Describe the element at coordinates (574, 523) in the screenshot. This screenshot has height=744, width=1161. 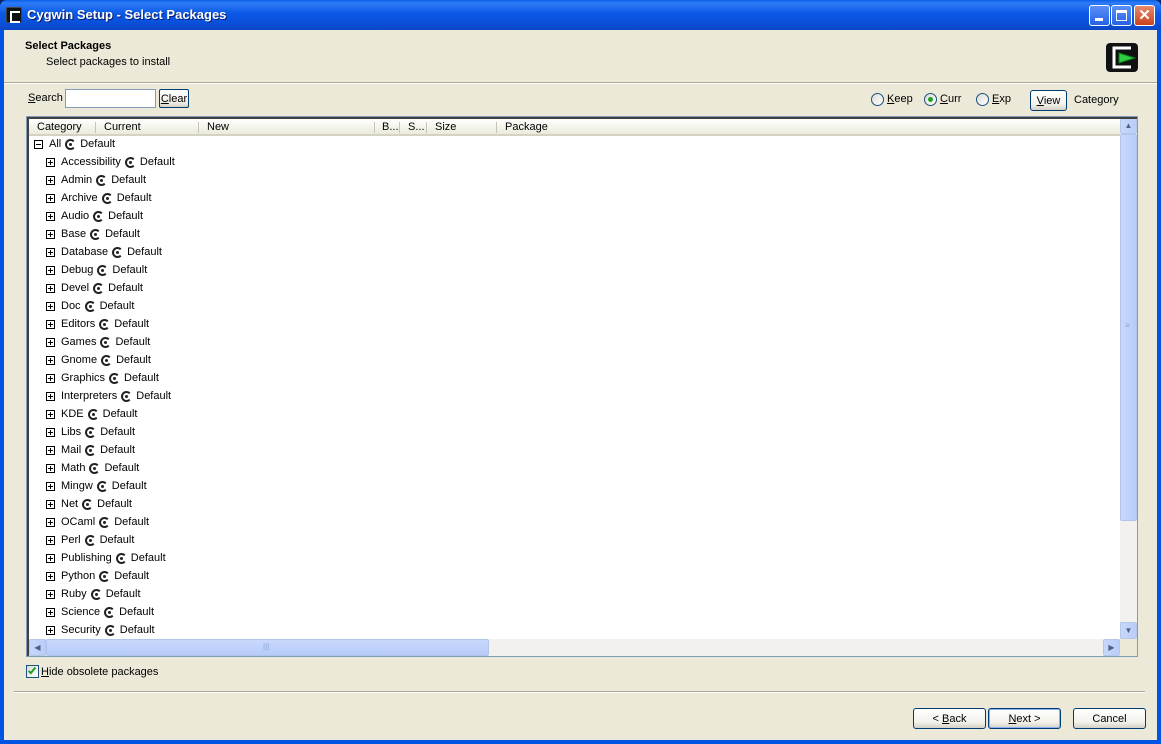
I see `tree-row-category: OCaml Default` at that location.